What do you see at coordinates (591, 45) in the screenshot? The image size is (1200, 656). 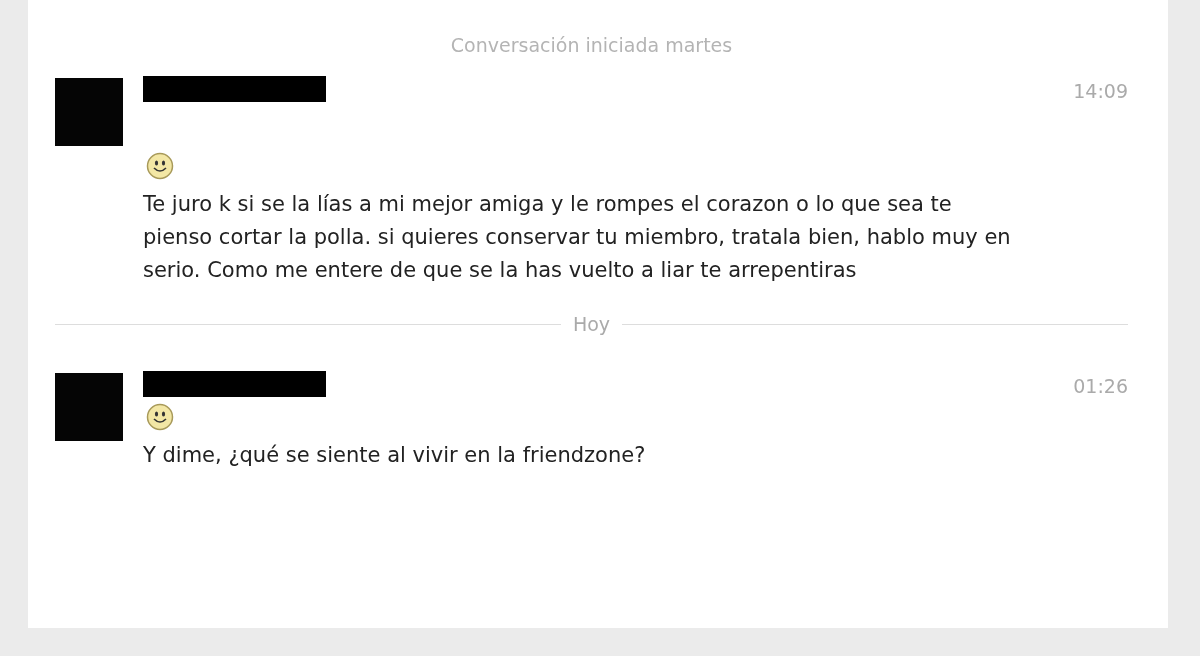 I see `conversation-header: Conversación iniciada martes` at bounding box center [591, 45].